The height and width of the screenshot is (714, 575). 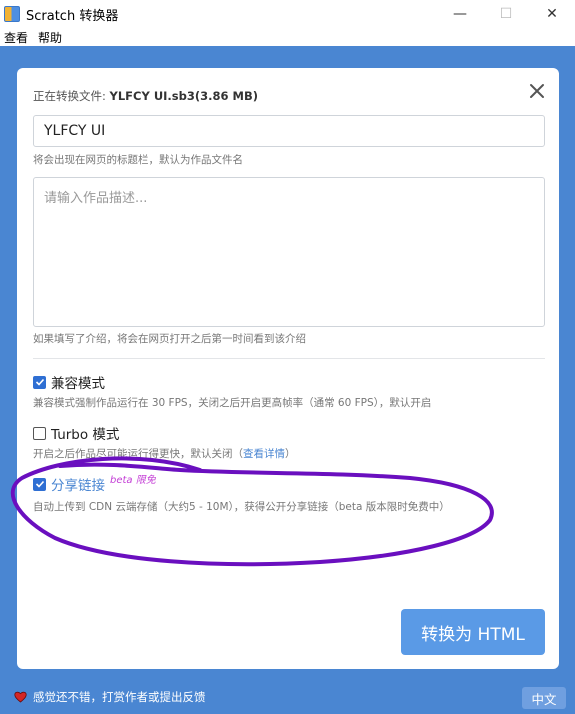 What do you see at coordinates (460, 14) in the screenshot?
I see `minimize-button: —` at bounding box center [460, 14].